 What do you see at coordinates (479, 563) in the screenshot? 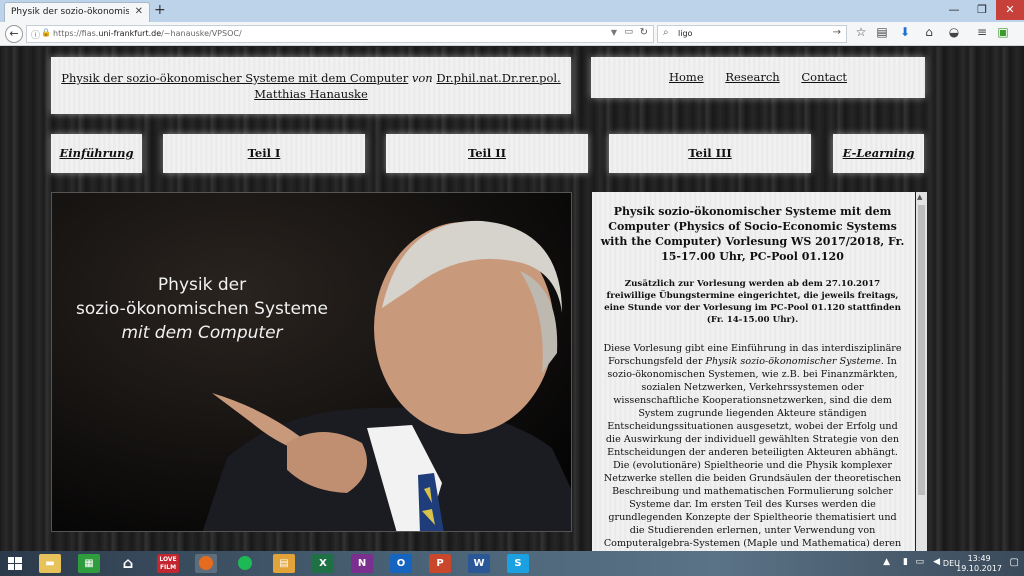
I see `word-icon: W` at bounding box center [479, 563].